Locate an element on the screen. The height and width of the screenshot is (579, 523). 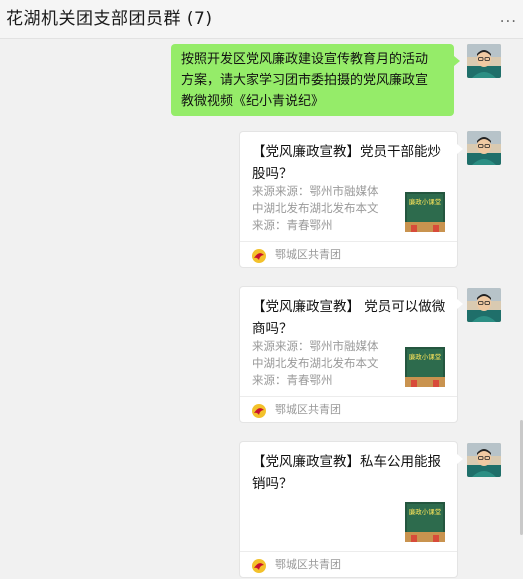
message-line: 按照开发区党风廉政建设宣传教育月的活动 is located at coordinates (305, 59).